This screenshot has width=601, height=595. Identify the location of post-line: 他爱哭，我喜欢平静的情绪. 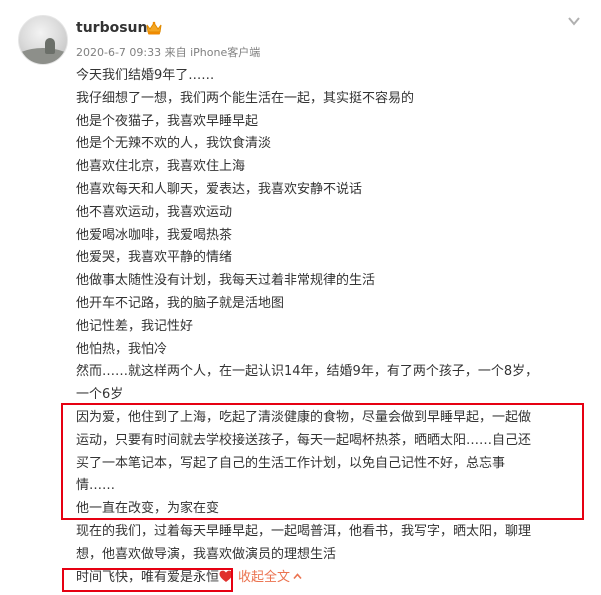
(154, 258).